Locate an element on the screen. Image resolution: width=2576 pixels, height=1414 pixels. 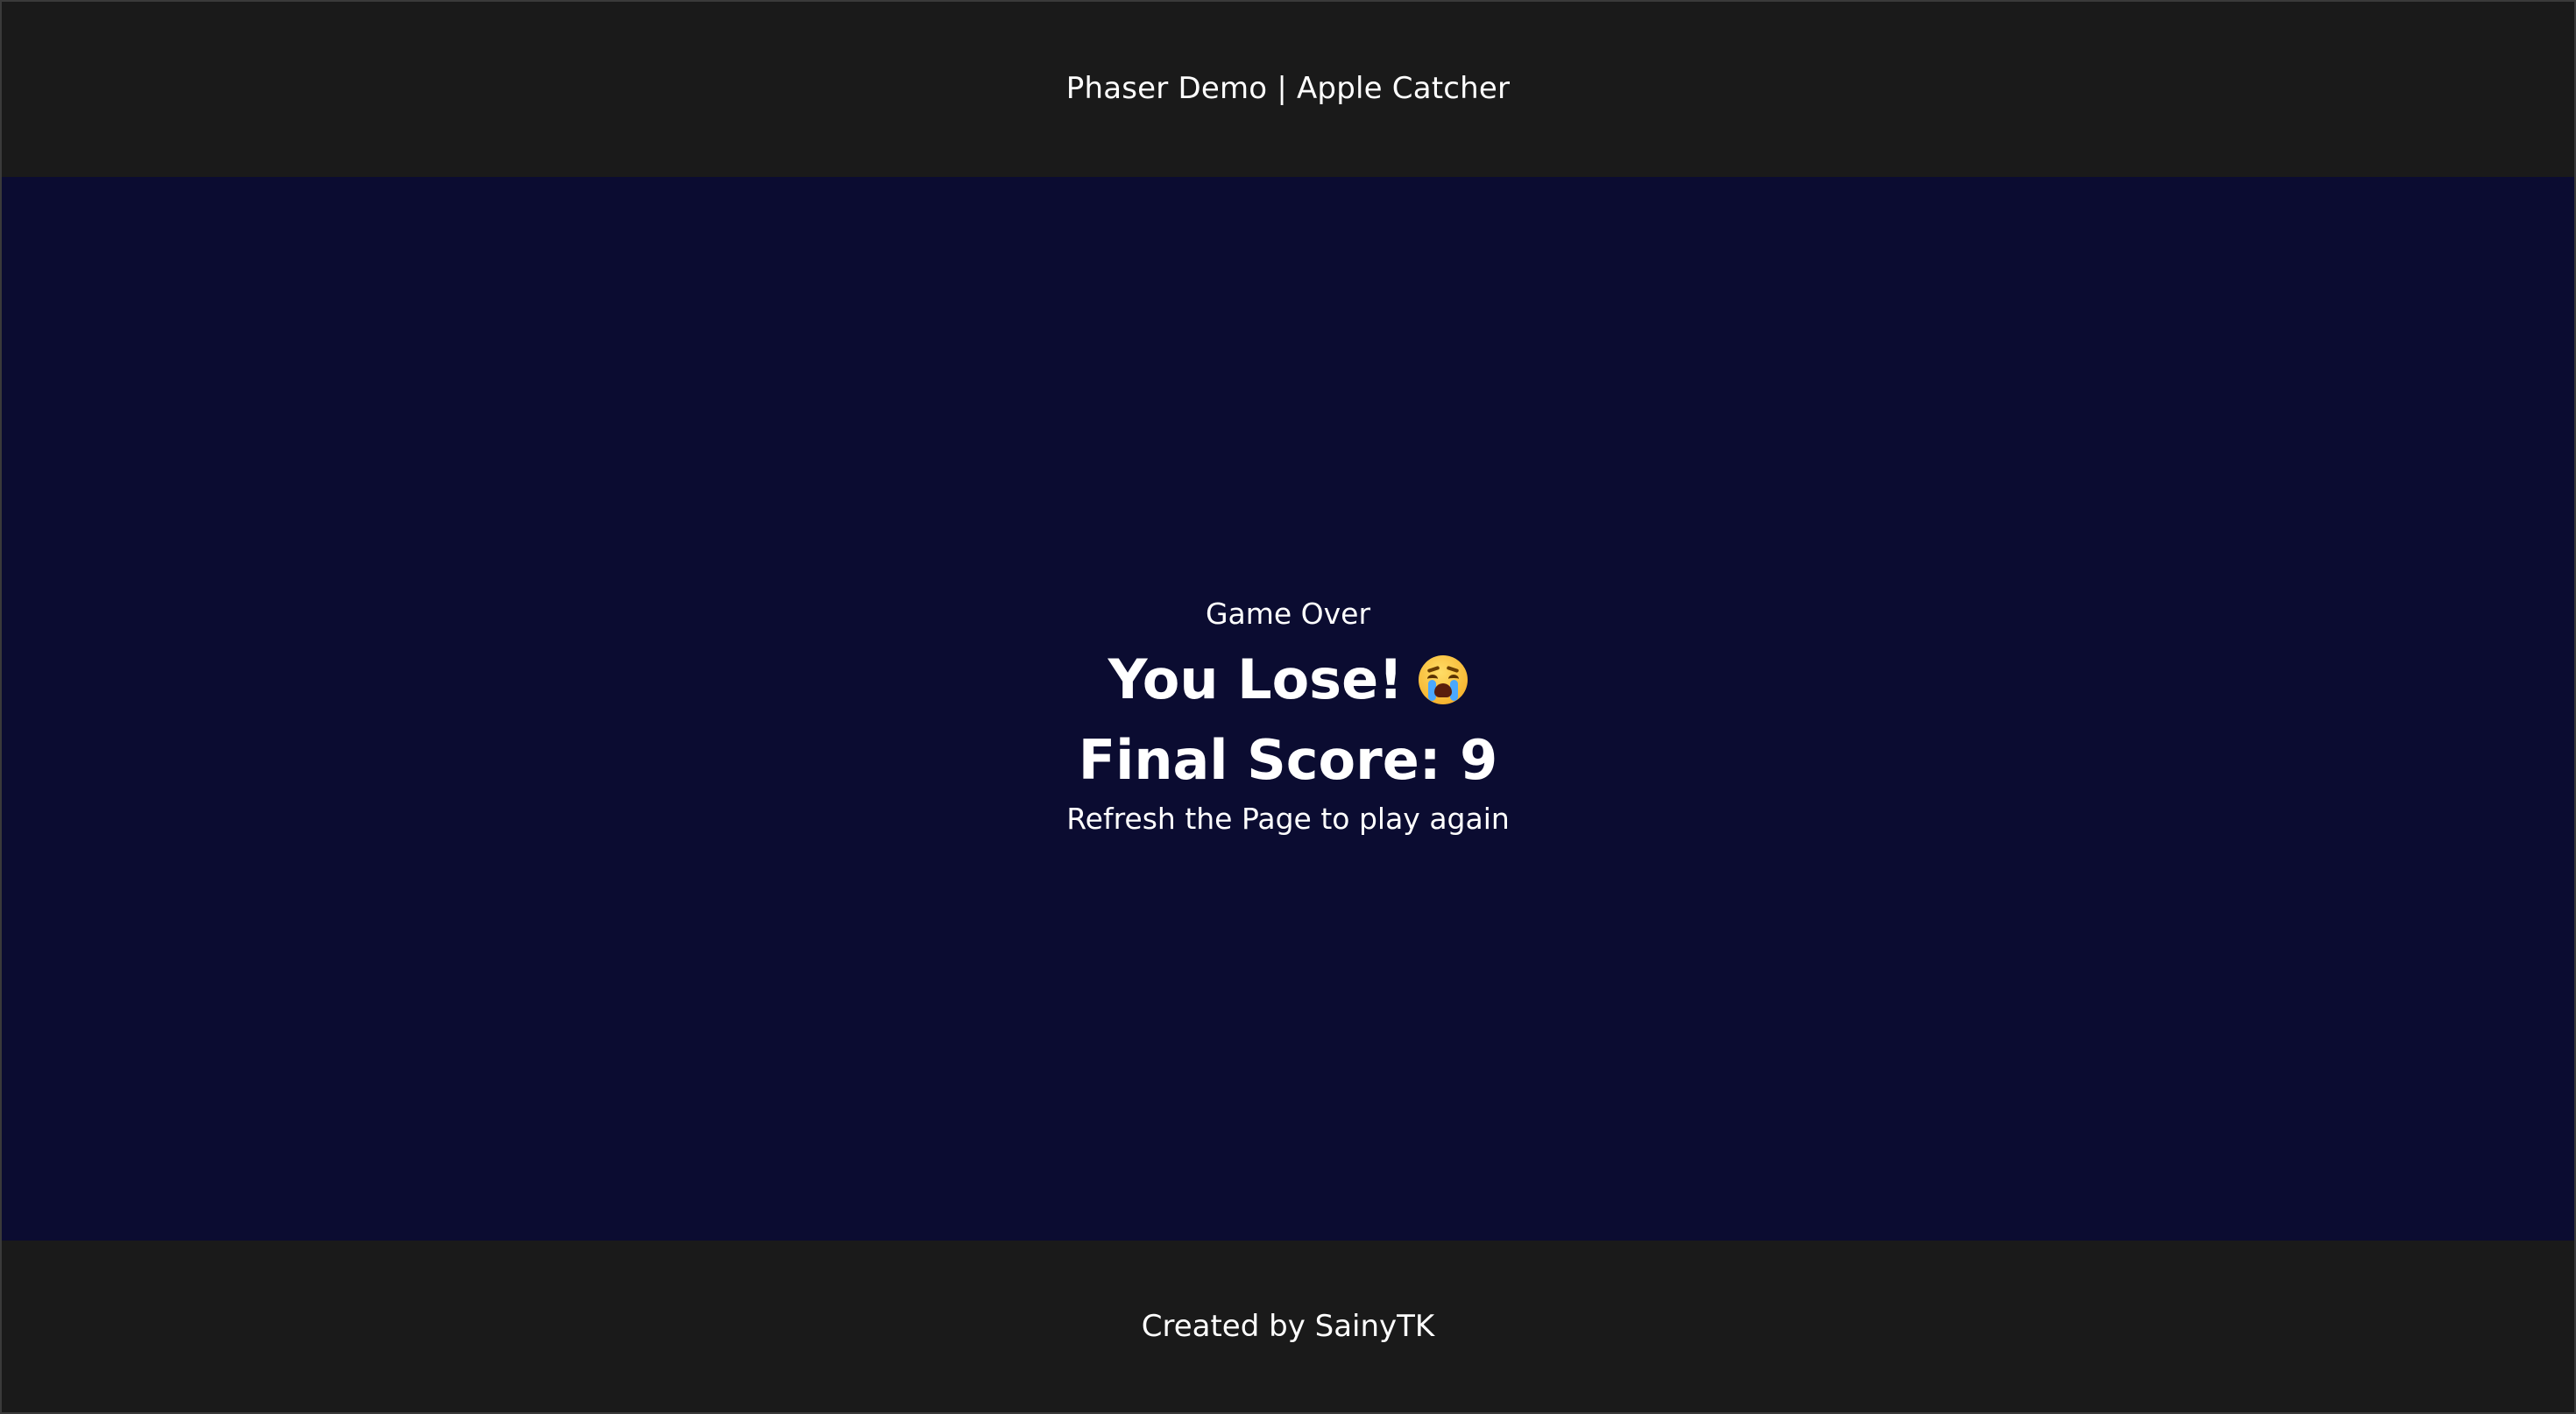
crying-face-icon is located at coordinates (1443, 679).